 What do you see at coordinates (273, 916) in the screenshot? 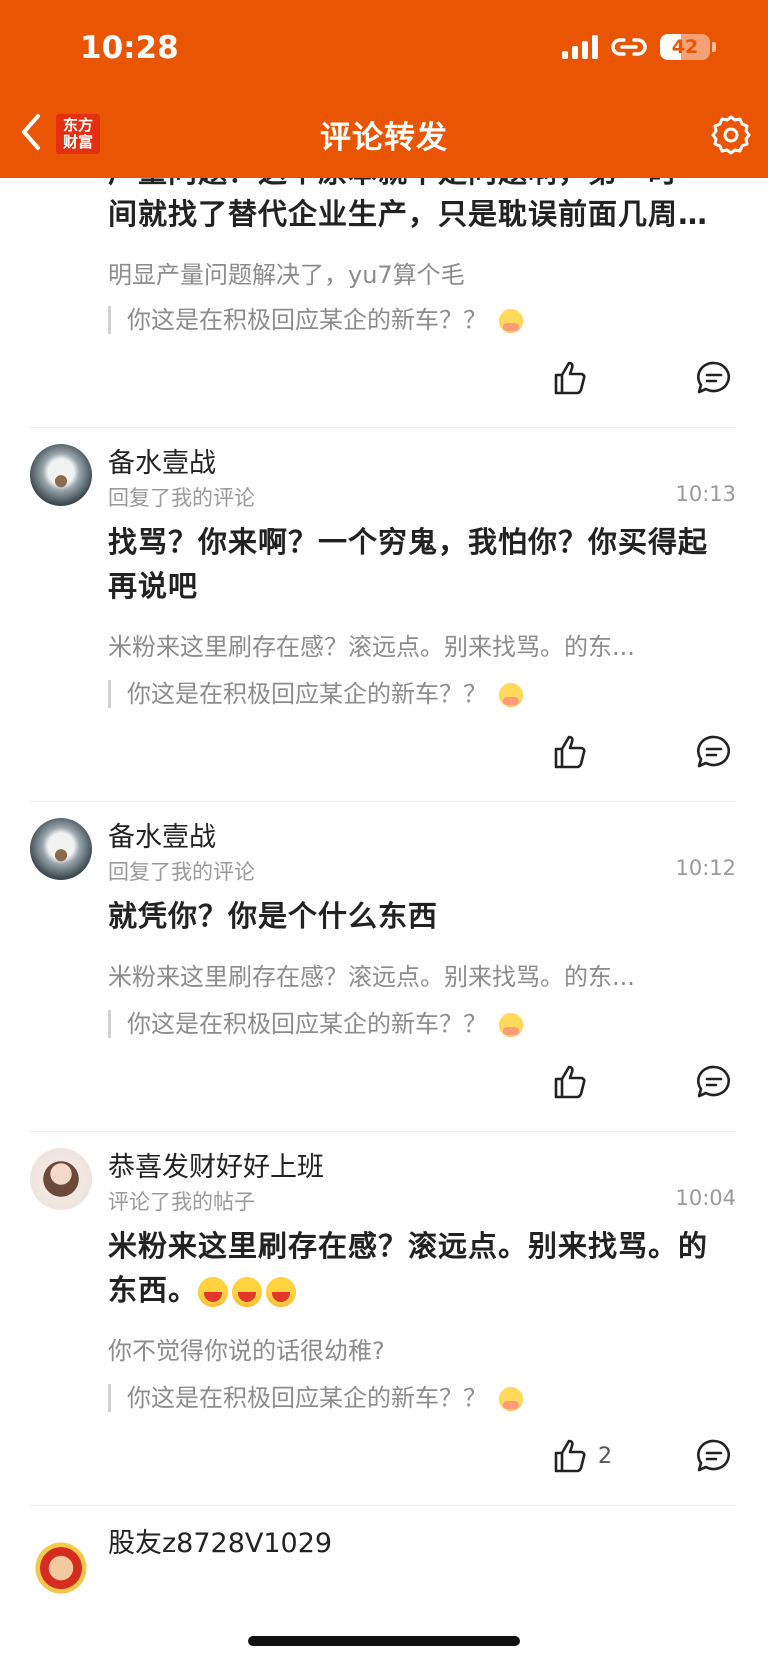
I see `comment-body: 就凭你？你是个什么东西` at bounding box center [273, 916].